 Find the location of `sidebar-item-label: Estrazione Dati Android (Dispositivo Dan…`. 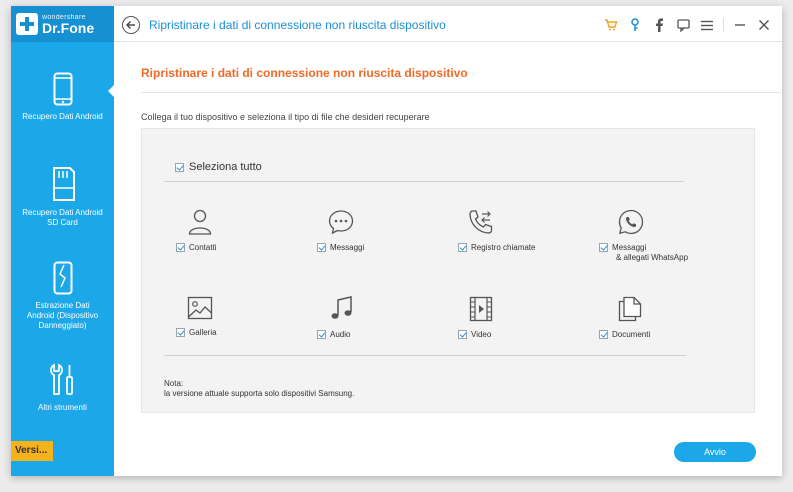

sidebar-item-label: Estrazione Dati Android (Dispositivo Dan… is located at coordinates (62, 315).